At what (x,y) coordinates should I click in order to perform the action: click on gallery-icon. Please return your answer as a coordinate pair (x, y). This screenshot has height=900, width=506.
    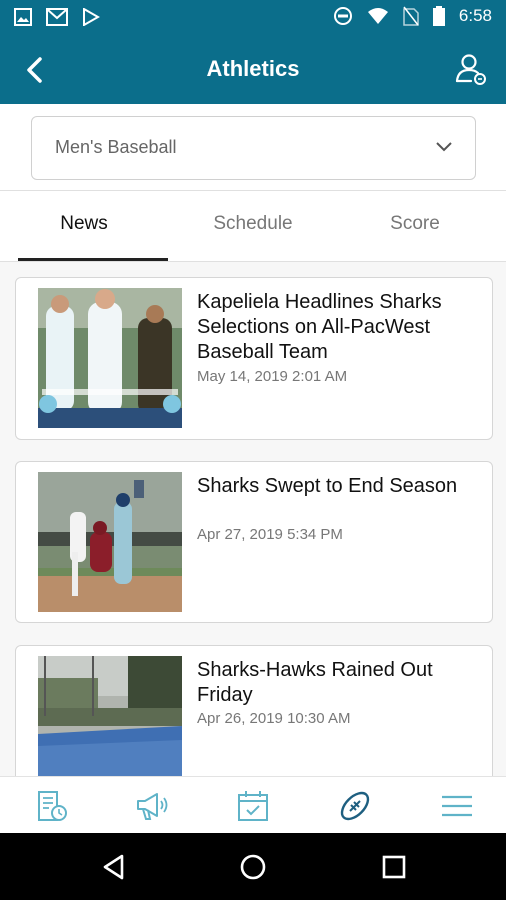
    Looking at the image, I should click on (23, 17).